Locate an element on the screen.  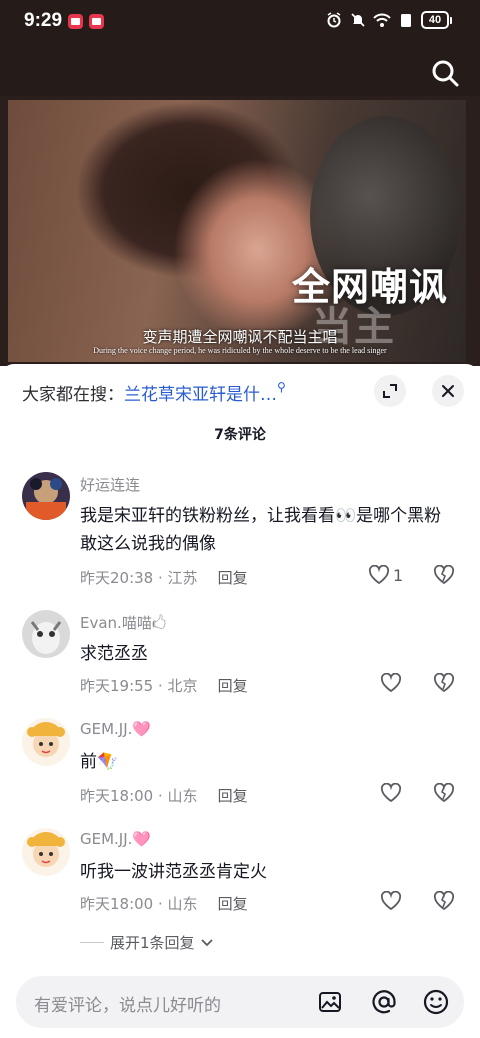
battery-indicator: 40 is located at coordinates (436, 20).